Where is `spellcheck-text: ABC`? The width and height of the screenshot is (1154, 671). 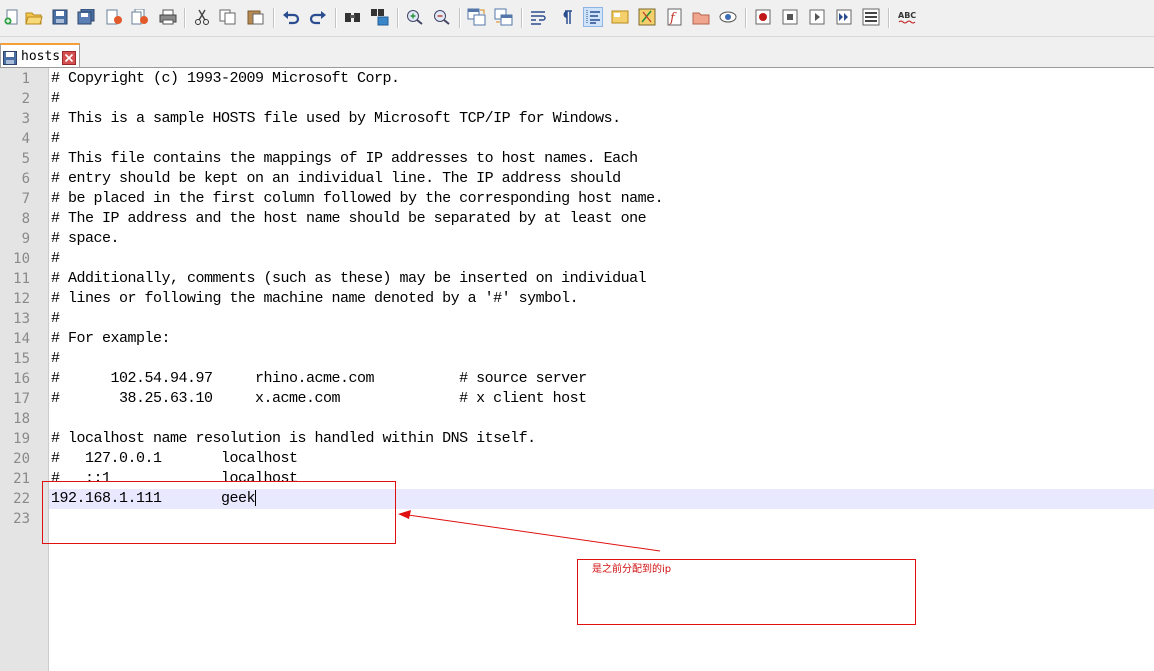
spellcheck-text: ABC is located at coordinates (907, 15).